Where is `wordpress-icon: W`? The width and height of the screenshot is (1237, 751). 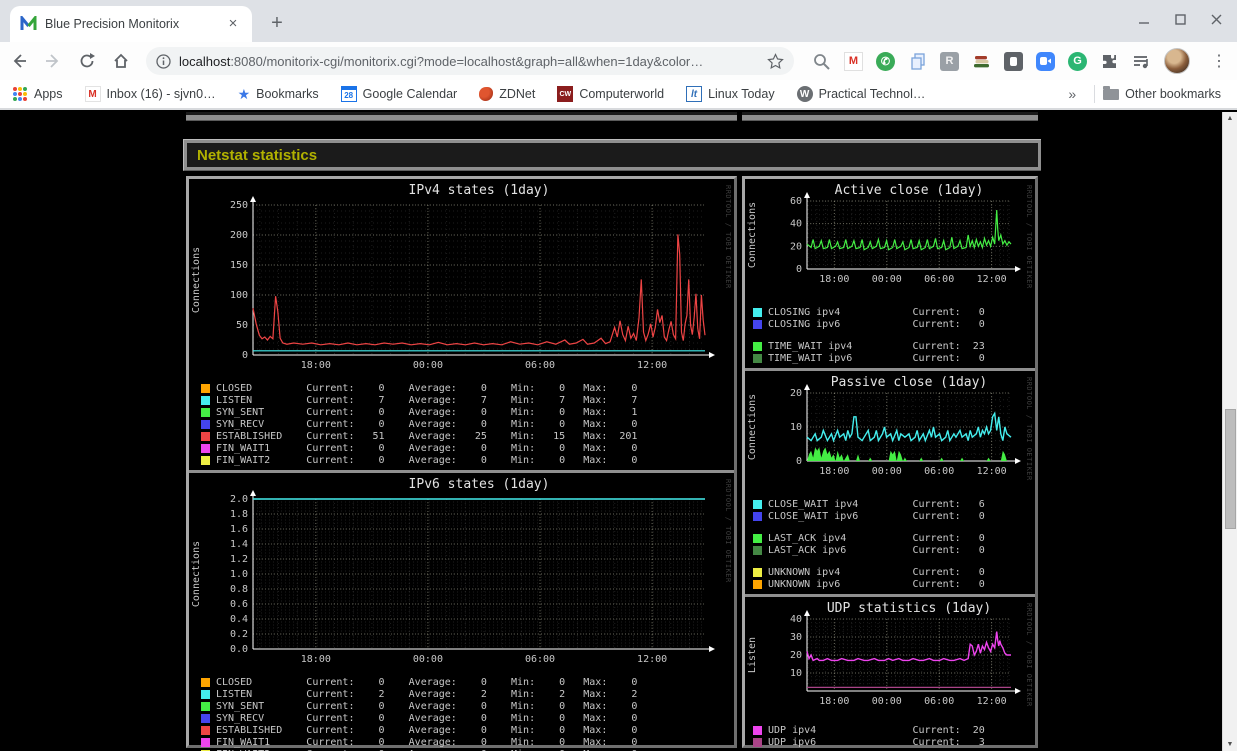 wordpress-icon: W is located at coordinates (804, 94).